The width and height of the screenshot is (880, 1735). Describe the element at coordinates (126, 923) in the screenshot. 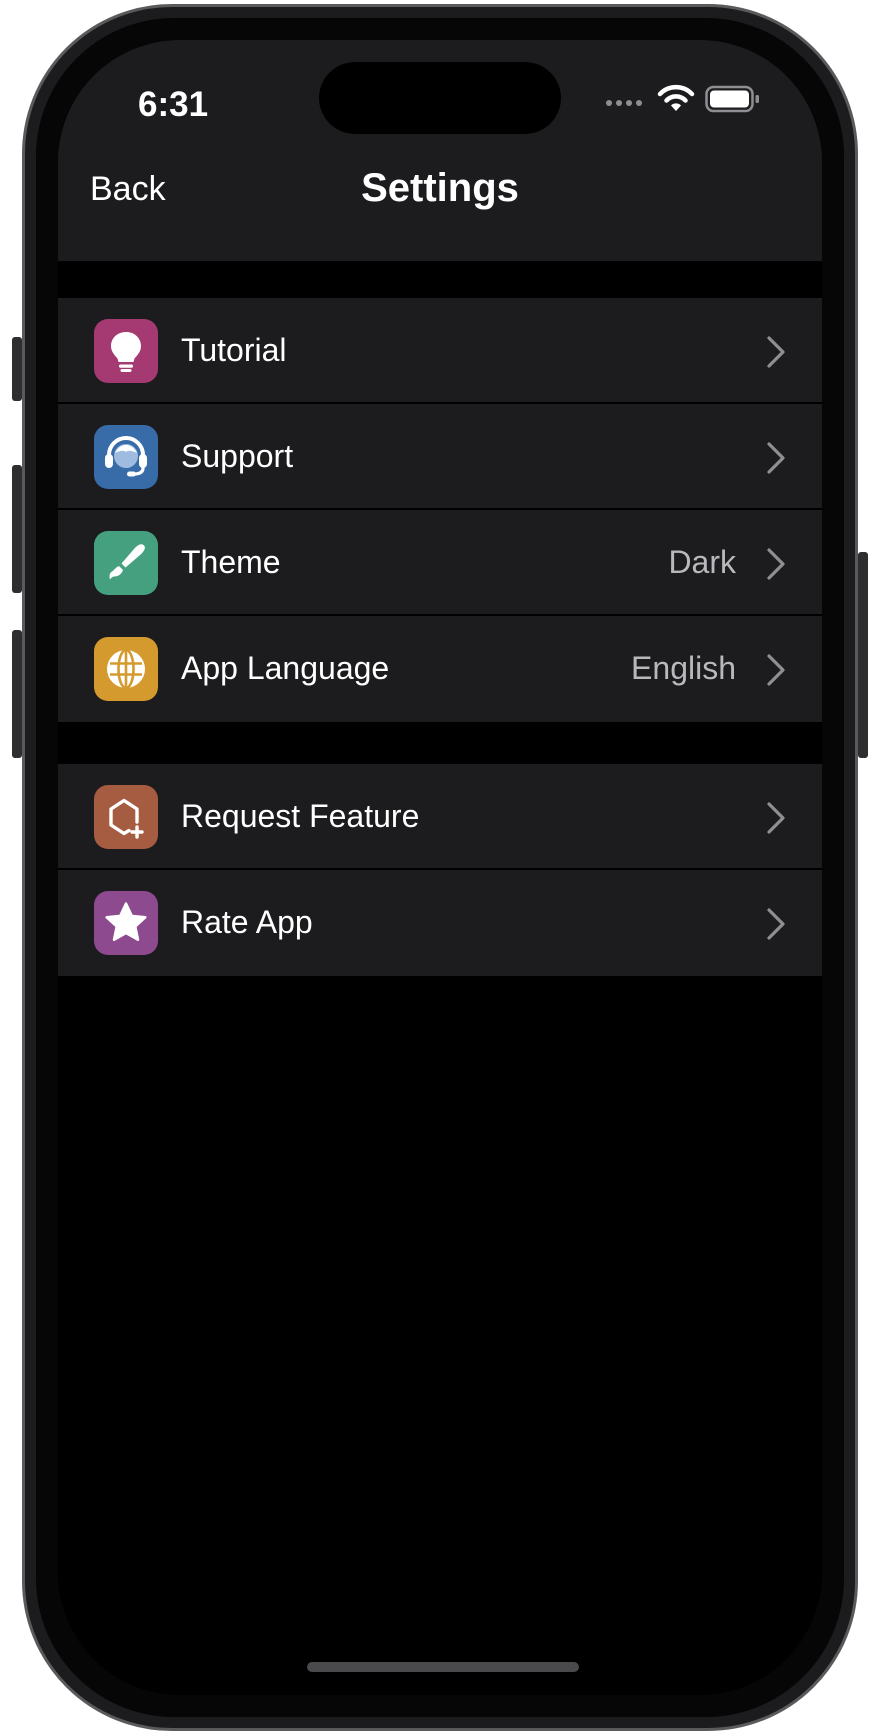

I see `star-icon` at that location.